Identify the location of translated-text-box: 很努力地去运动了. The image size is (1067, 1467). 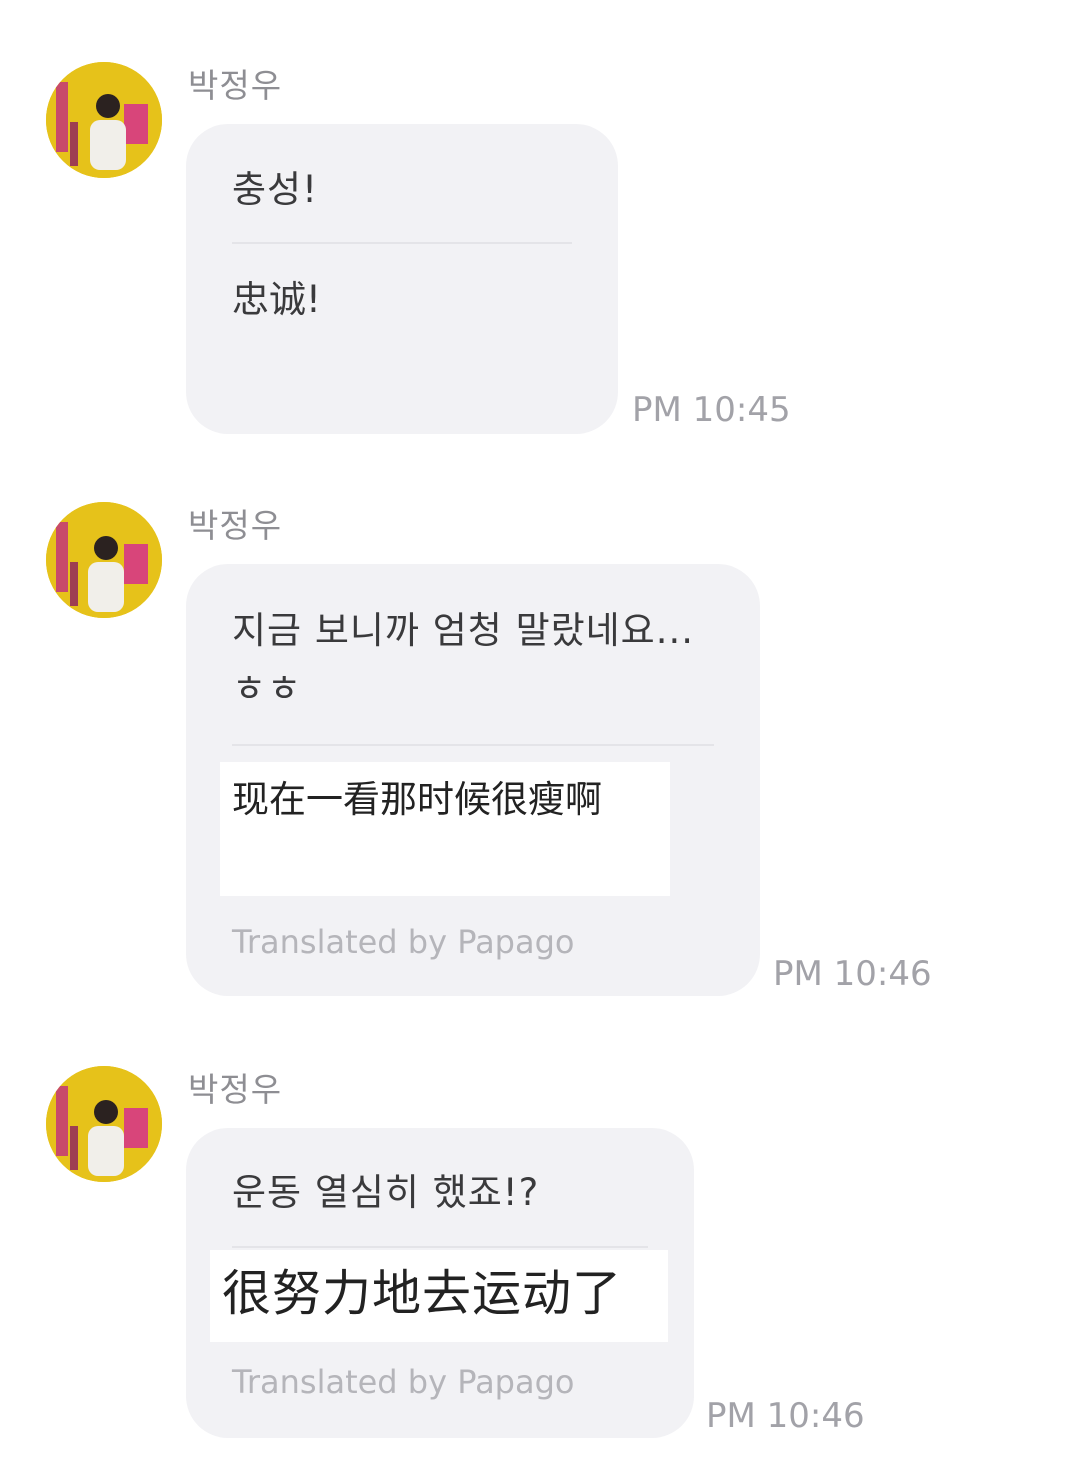
(439, 1296).